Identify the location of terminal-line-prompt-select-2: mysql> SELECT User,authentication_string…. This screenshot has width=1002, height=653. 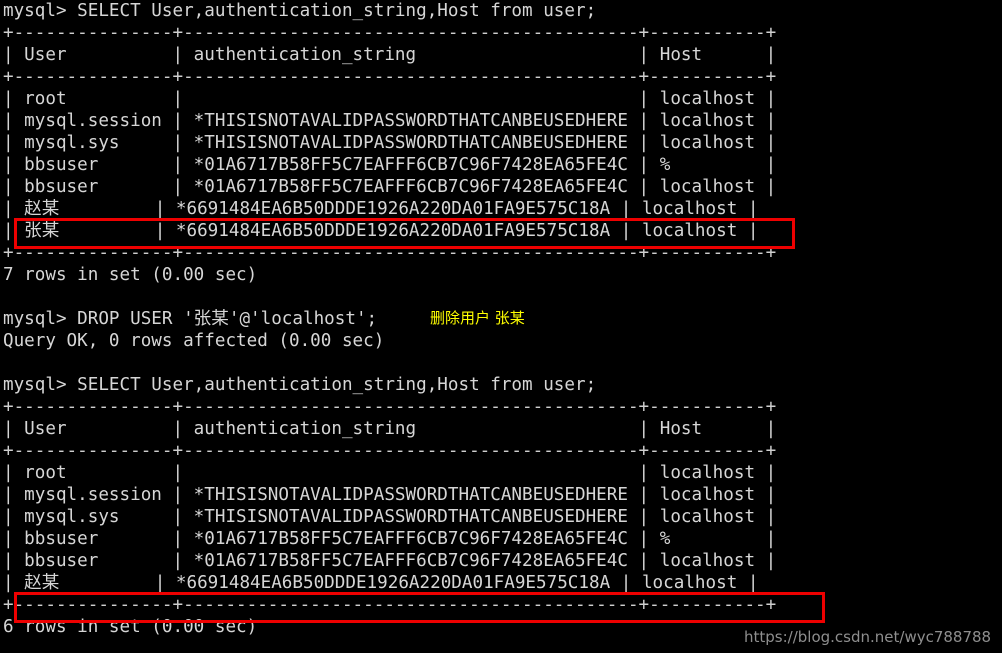
(300, 385).